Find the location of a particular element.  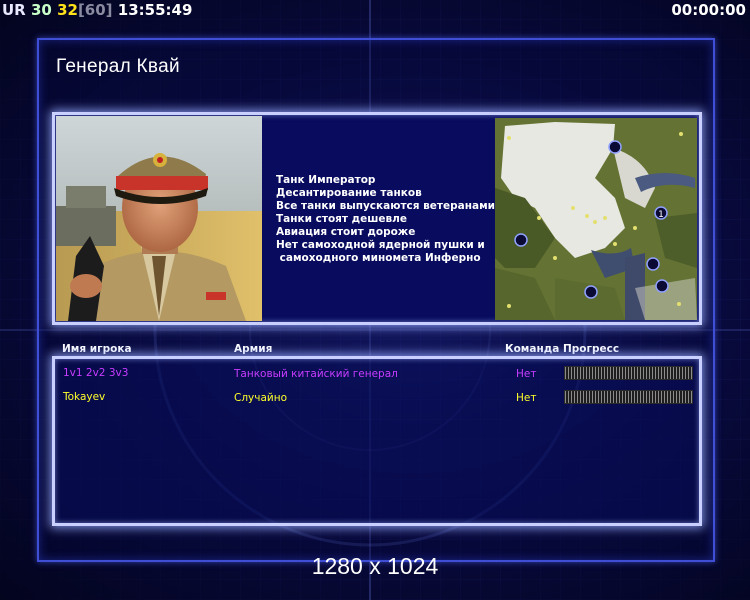

general-title: Генерал Квай is located at coordinates (118, 66).